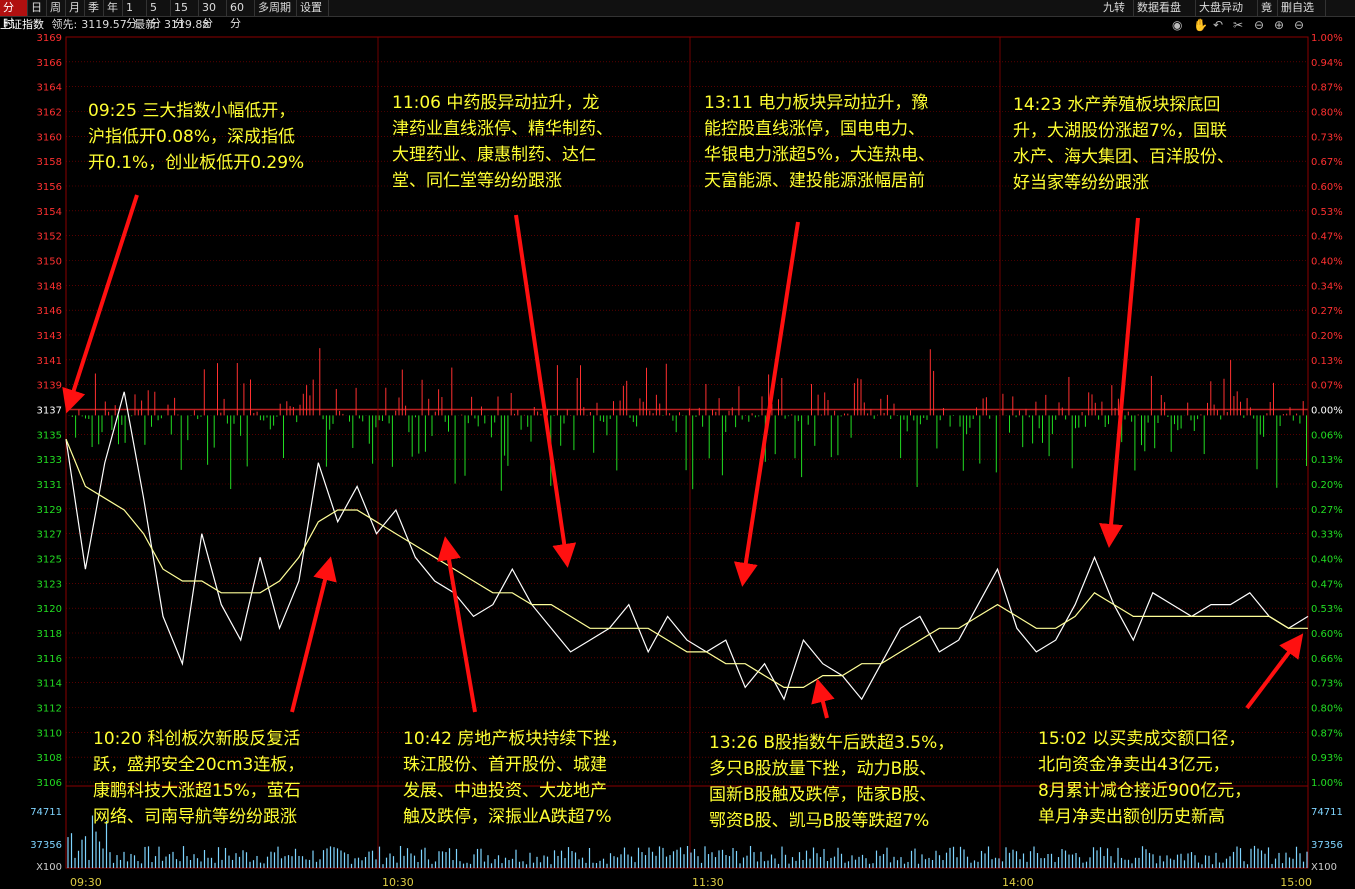 Image resolution: width=1355 pixels, height=889 pixels. I want to click on y-tick-left: 3112, so click(49, 709).